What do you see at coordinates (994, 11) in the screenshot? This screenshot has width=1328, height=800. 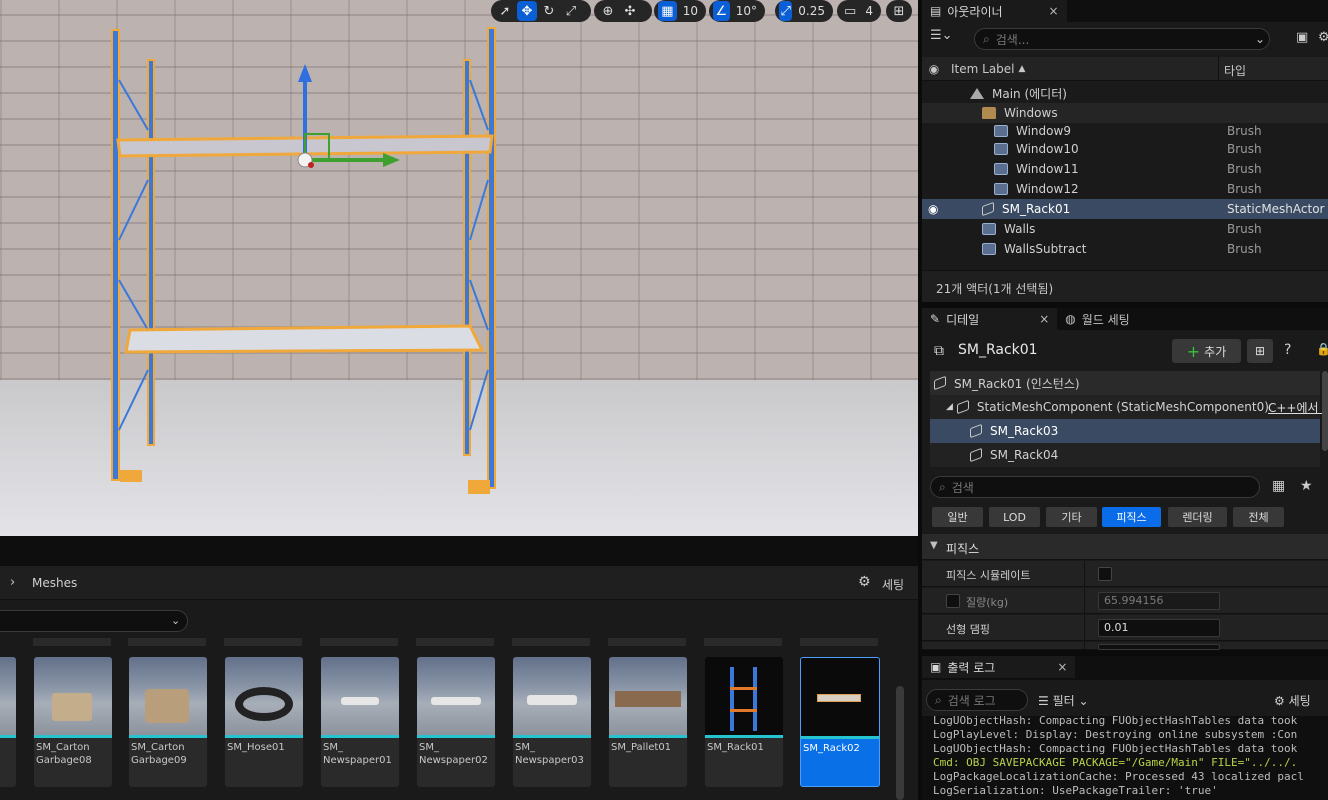 I see `outliner-tab: ▤ 아웃라이너 ×` at bounding box center [994, 11].